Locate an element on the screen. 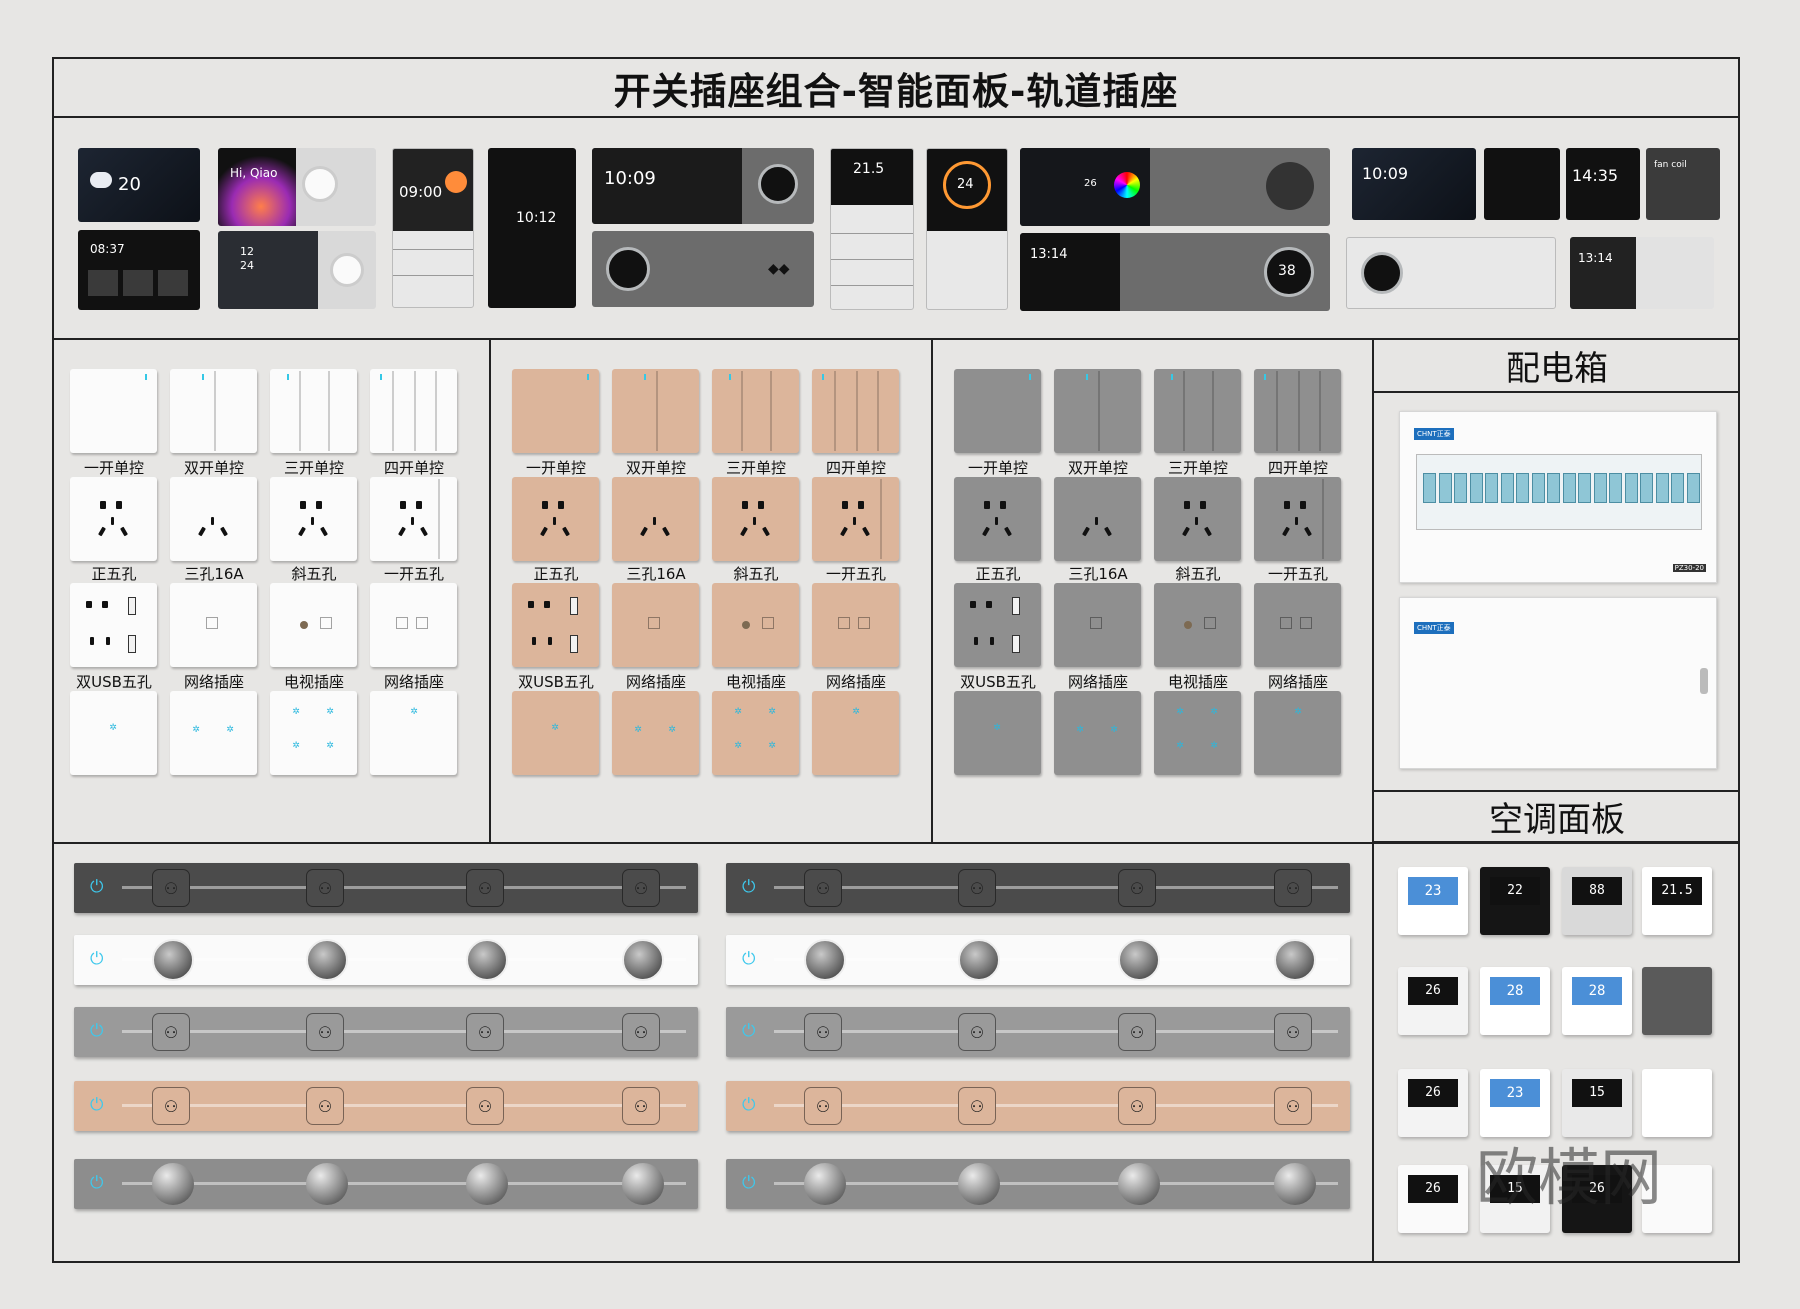 This screenshot has height=1309, width=1800. switch-label: 网络插座 is located at coordinates (1297, 682).